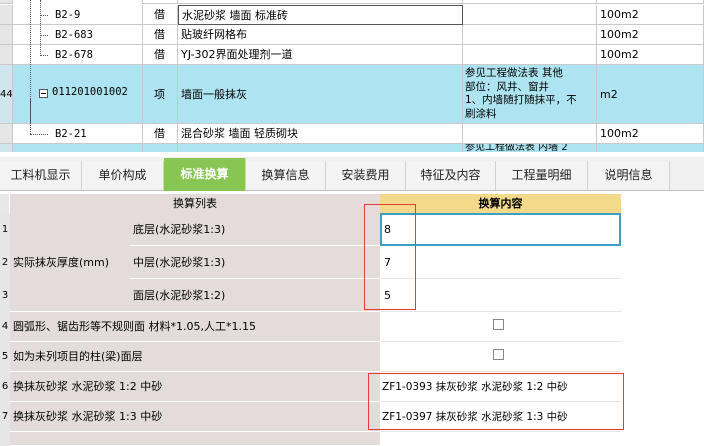  I want to click on code-cell, so click(78, 148).